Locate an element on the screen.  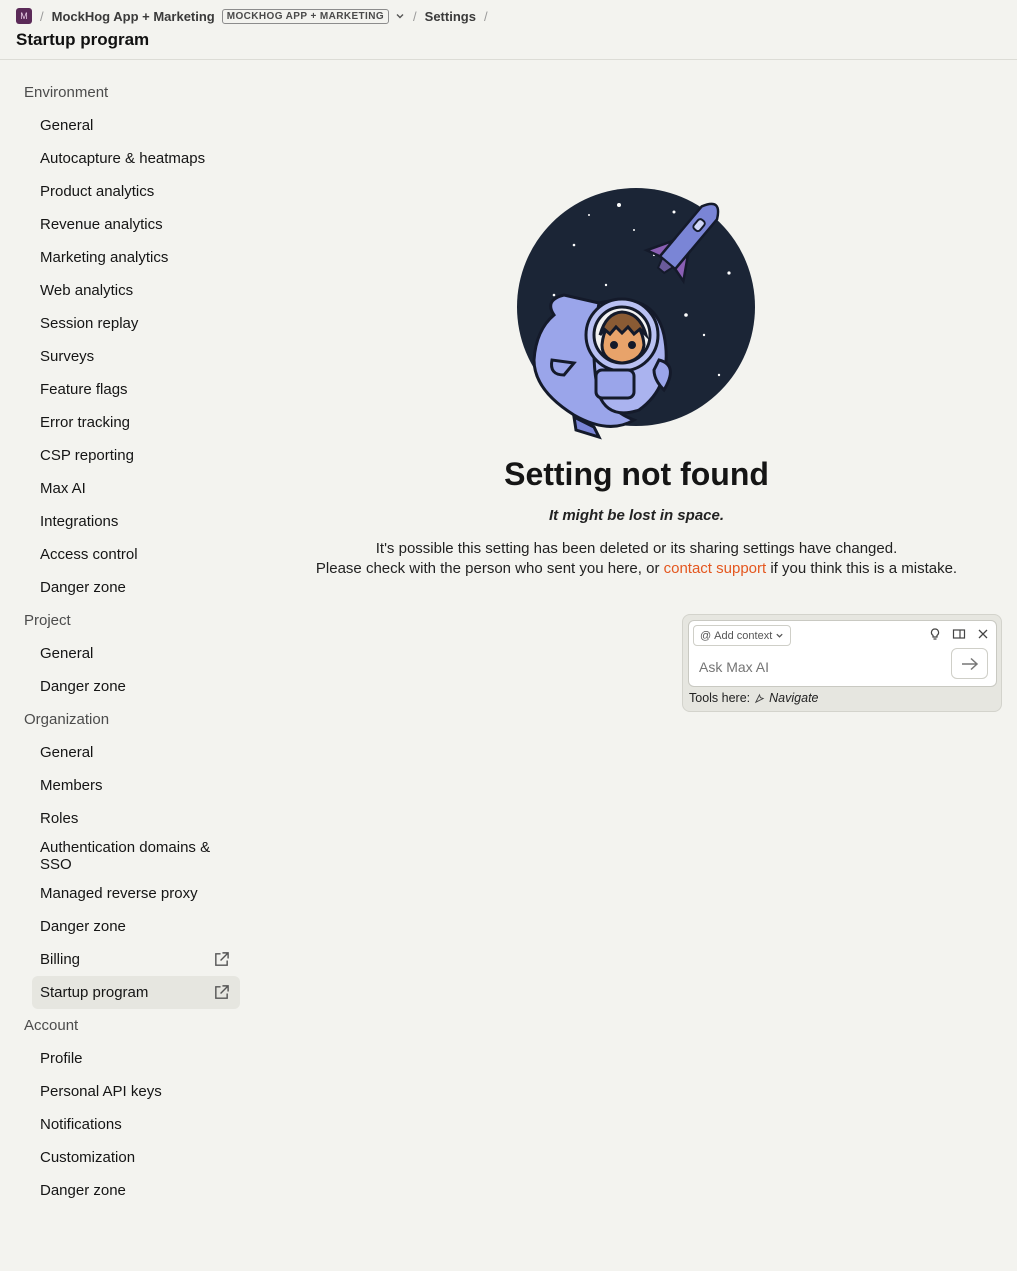
sidebar-item-error-tracking: Error tracking is located at coordinates (132, 422).